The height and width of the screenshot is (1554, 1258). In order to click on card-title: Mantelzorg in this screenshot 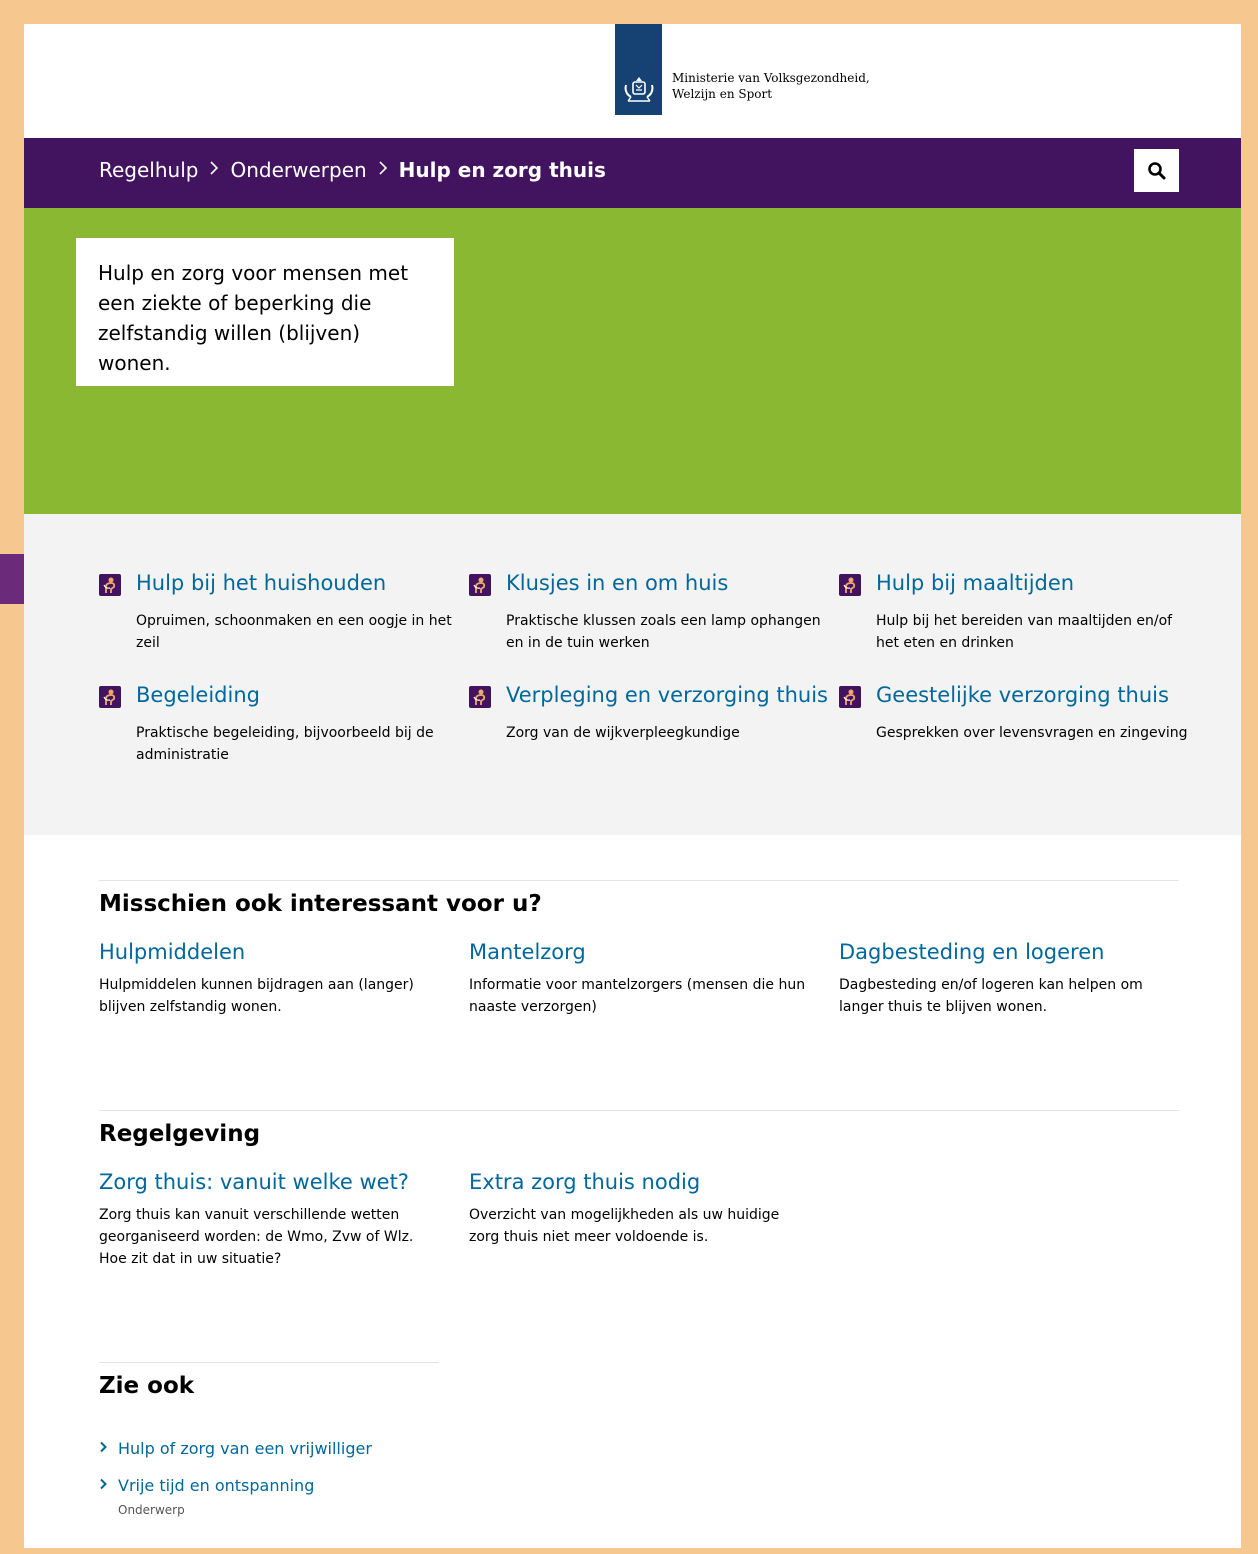, I will do `click(639, 952)`.